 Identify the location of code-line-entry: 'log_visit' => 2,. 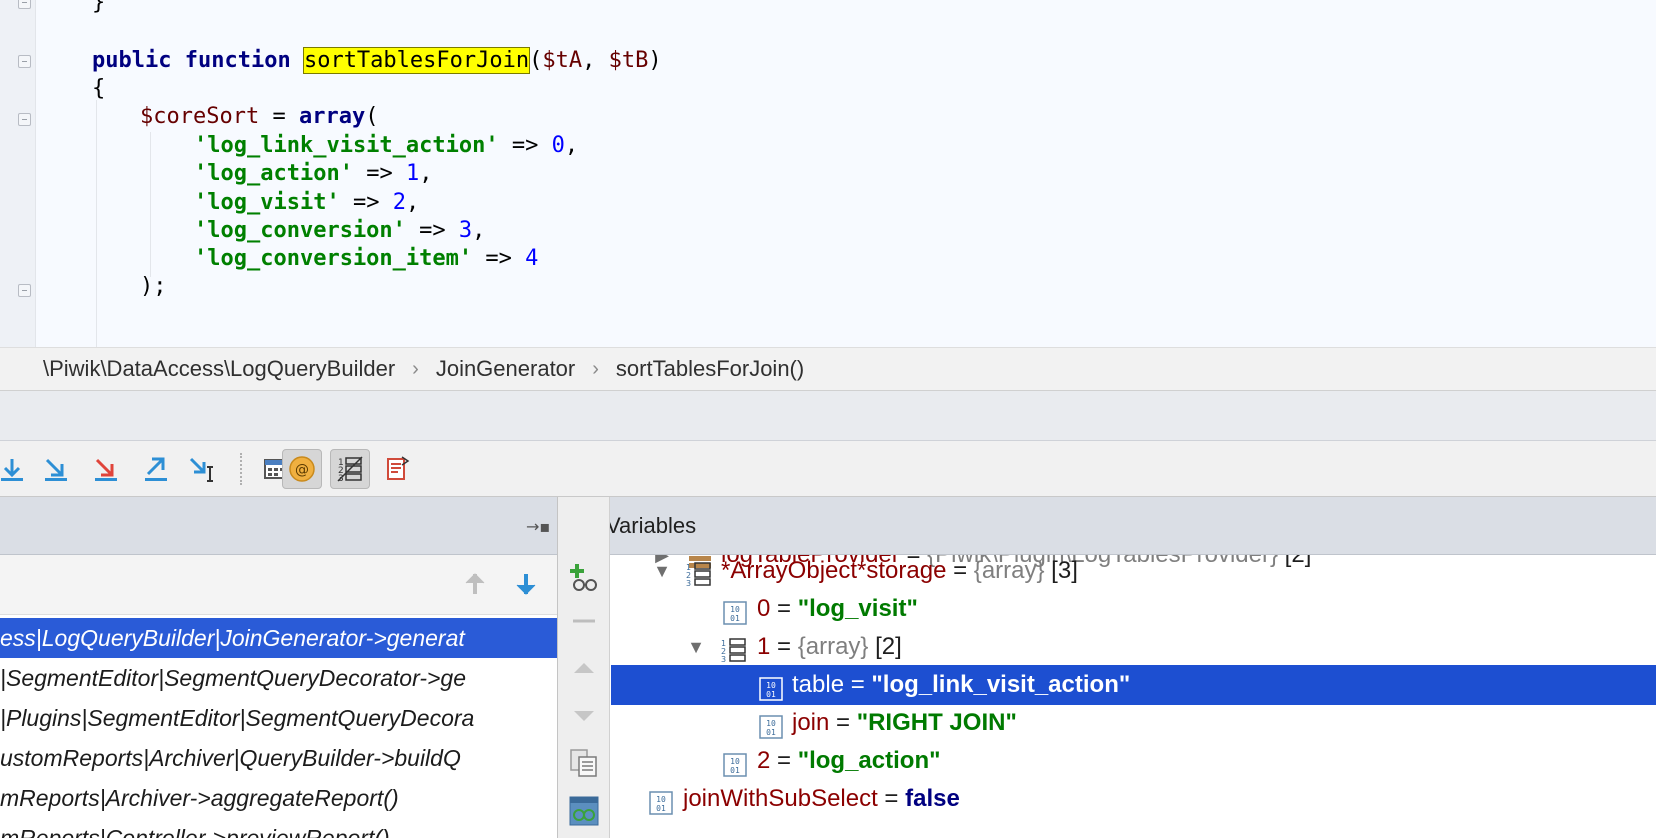
(307, 202).